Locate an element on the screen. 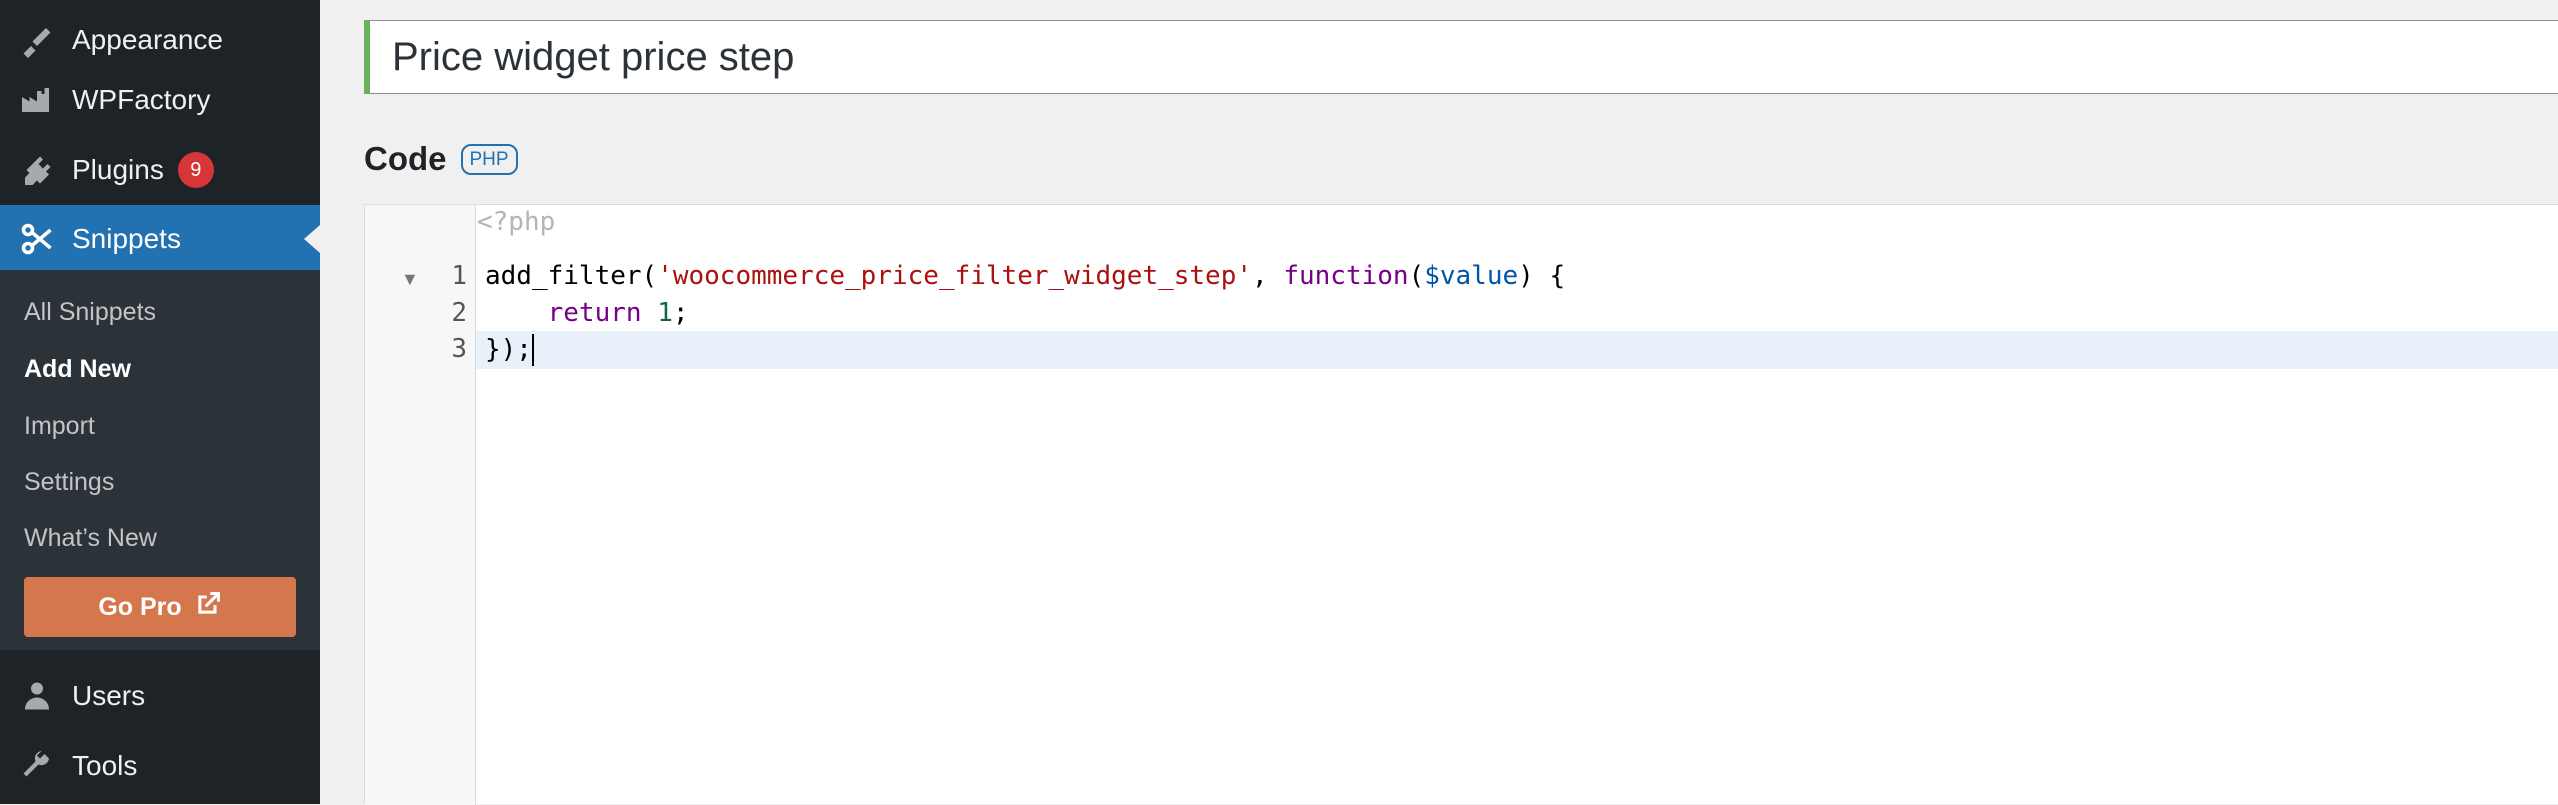  code-token: ; is located at coordinates (680, 313).